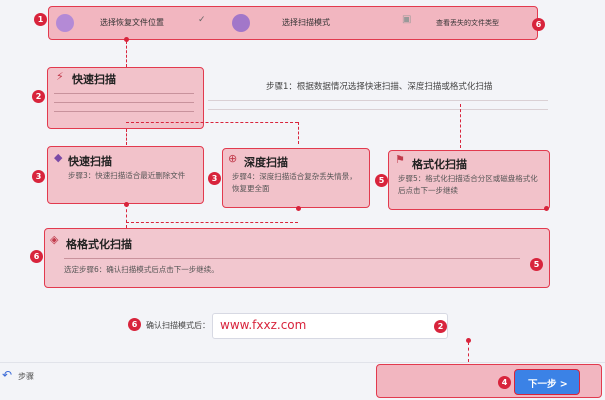 The height and width of the screenshot is (400, 605). Describe the element at coordinates (292, 257) in the screenshot. I see `reformat-faded` at that location.